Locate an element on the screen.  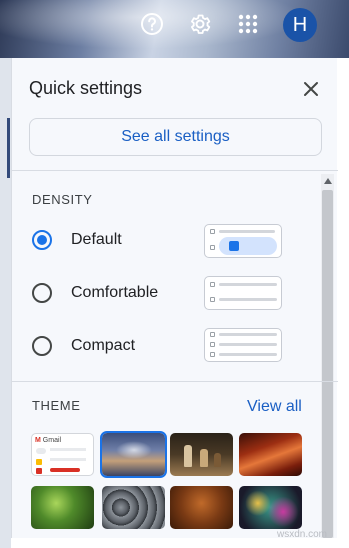
theme-thumb-green-plant is located at coordinates (62, 507).